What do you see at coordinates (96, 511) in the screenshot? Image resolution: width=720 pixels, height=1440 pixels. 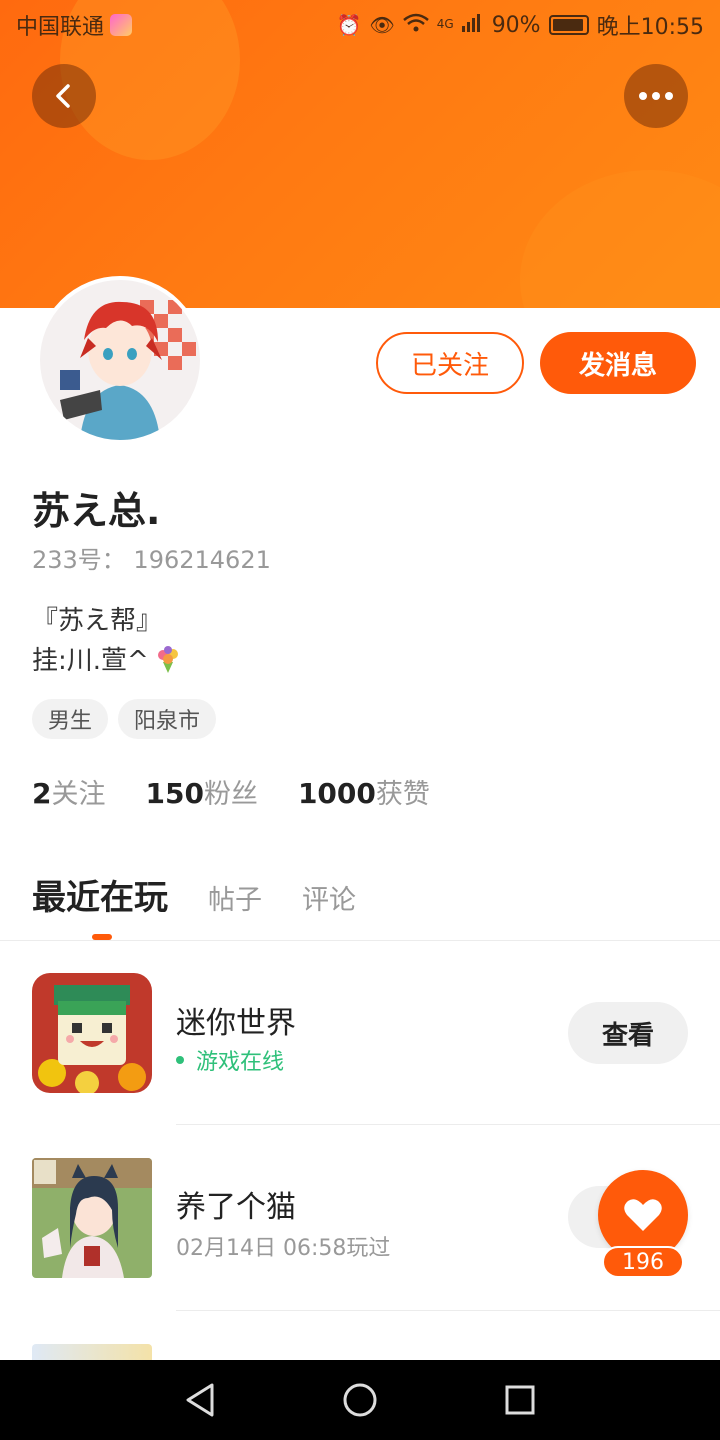 I see `user-name: 苏え总.` at bounding box center [96, 511].